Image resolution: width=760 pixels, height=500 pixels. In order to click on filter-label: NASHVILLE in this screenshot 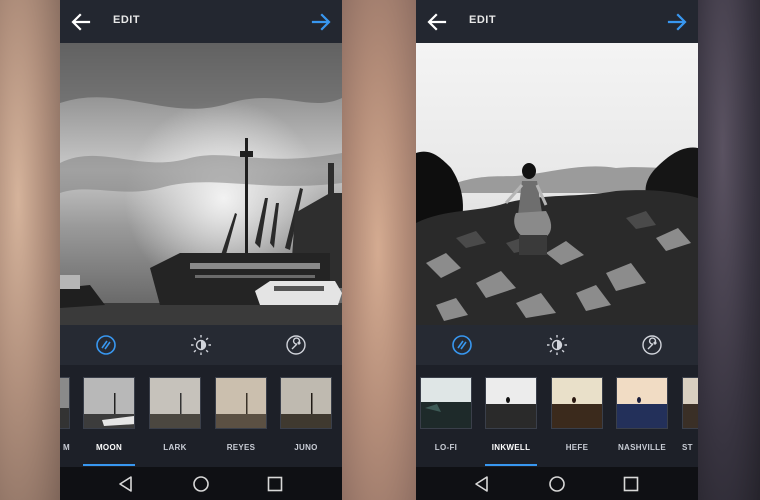, I will do `click(642, 447)`.